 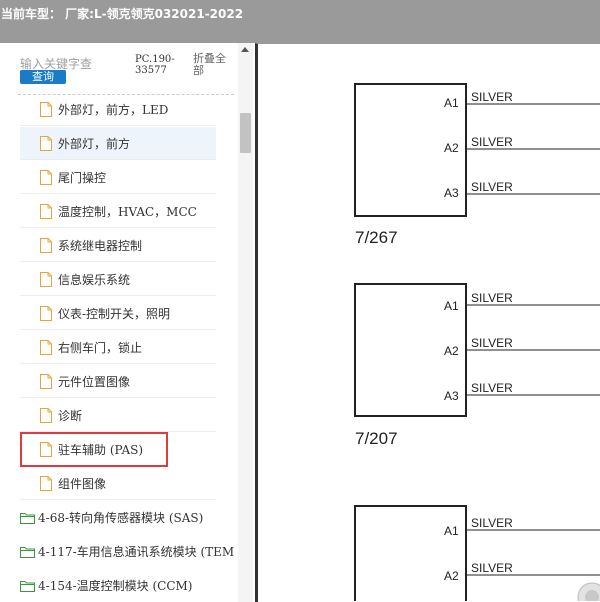 I want to click on tree-item: 外部灯，前方，LED, so click(x=118, y=109).